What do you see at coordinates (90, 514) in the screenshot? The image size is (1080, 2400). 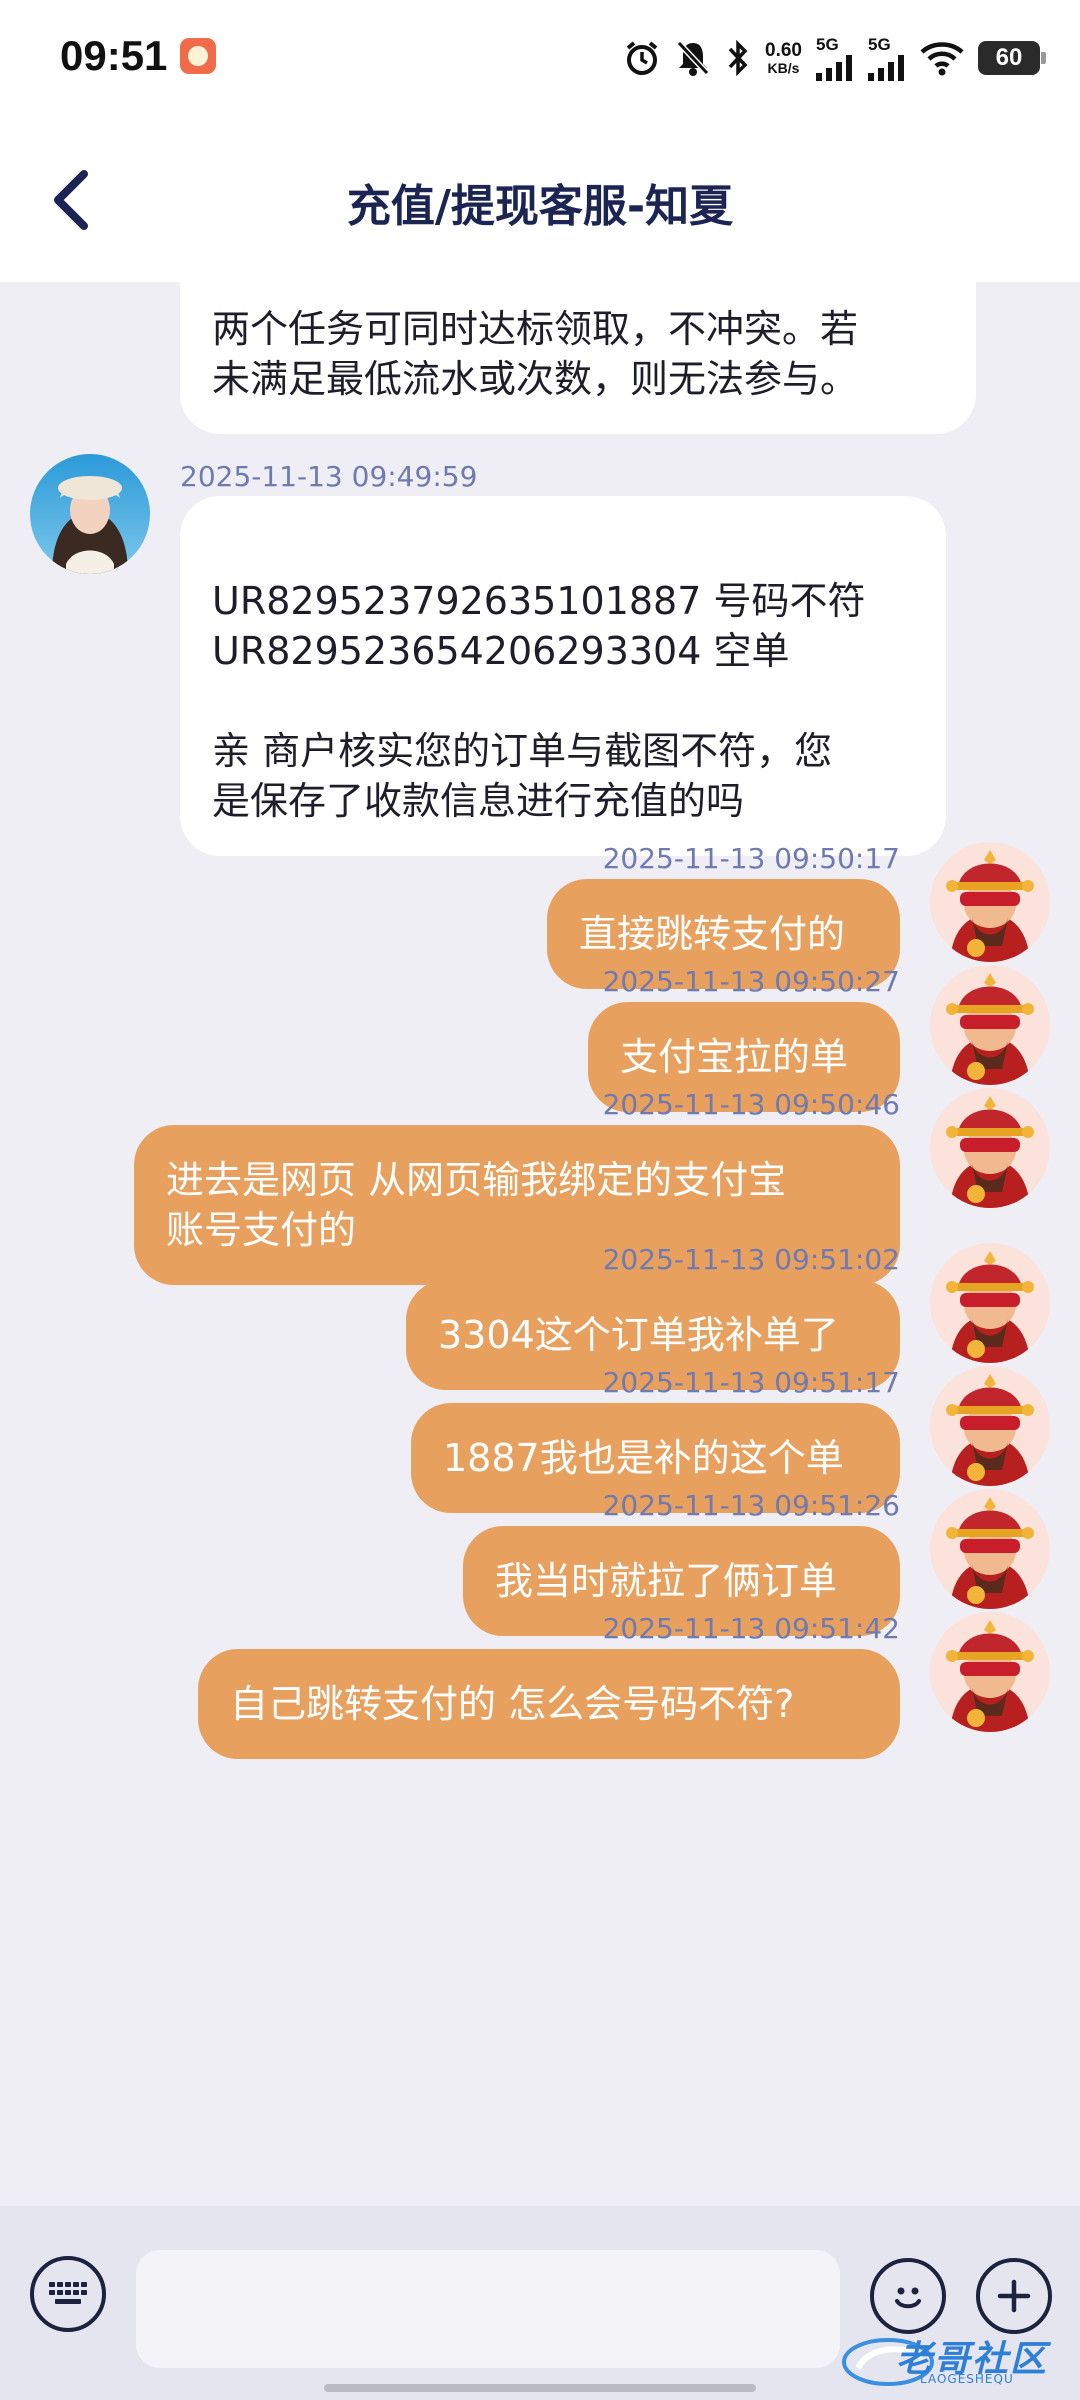 I see `agent-avatar` at bounding box center [90, 514].